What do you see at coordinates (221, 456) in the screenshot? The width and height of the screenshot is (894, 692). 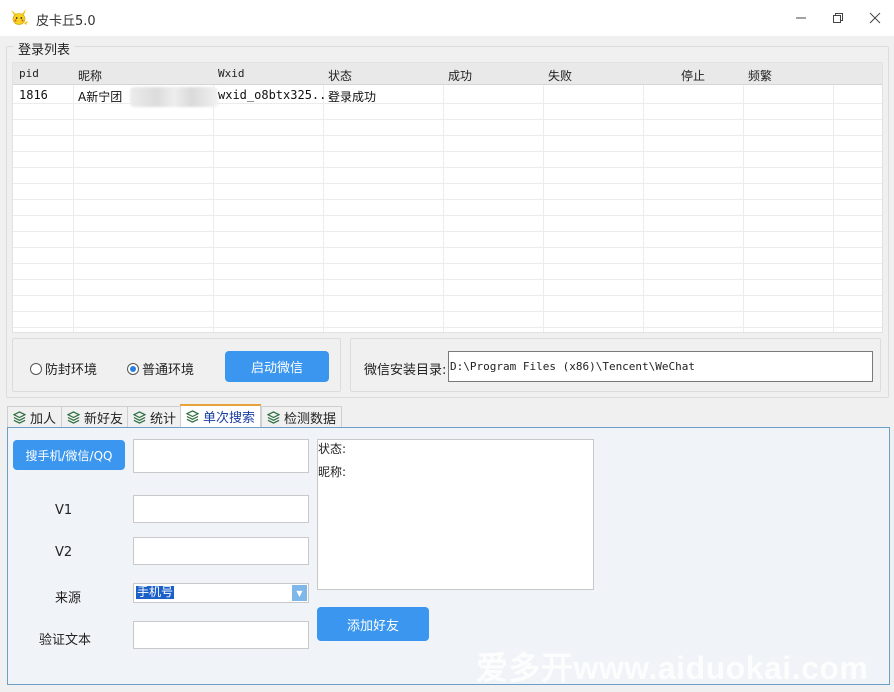 I see `search-input` at bounding box center [221, 456].